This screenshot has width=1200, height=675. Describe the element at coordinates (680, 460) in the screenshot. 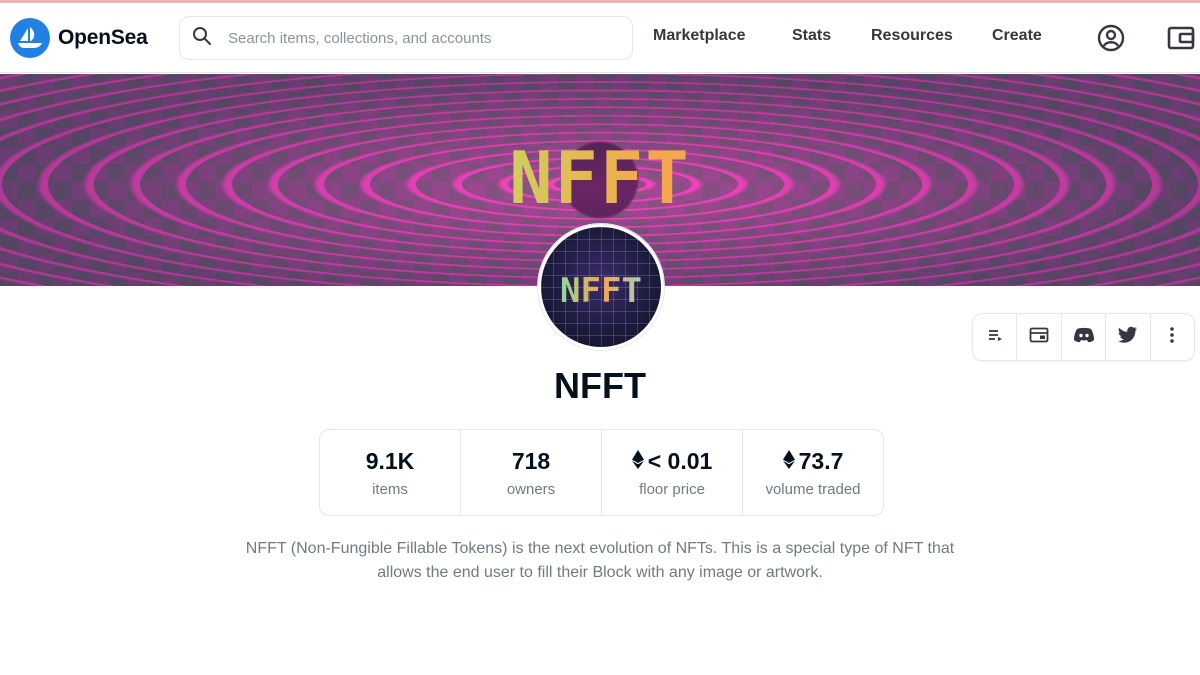

I see `stat-number: < 0.01` at that location.